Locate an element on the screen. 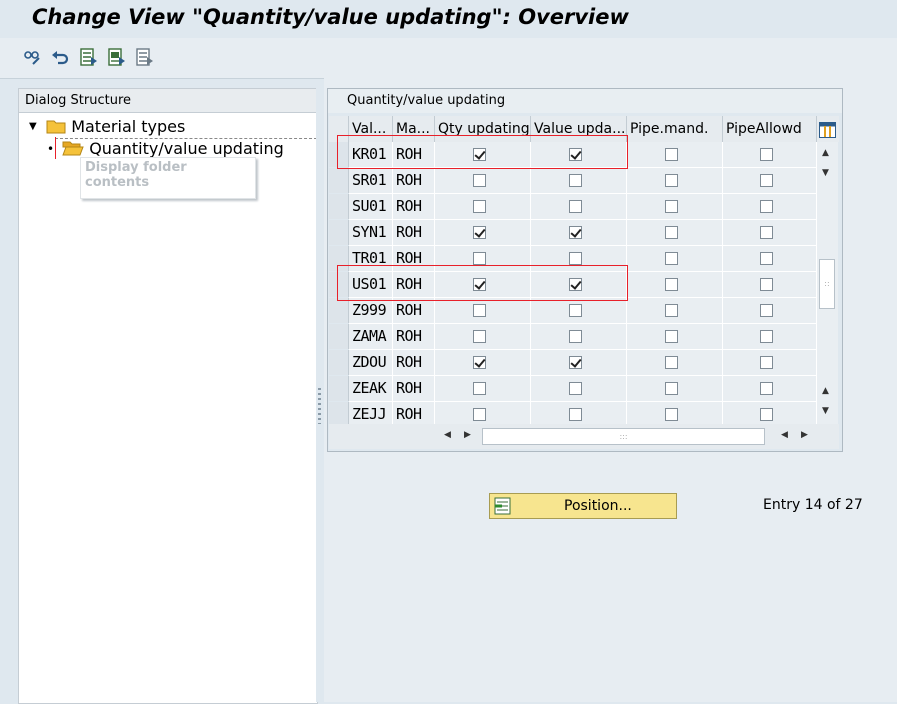 The width and height of the screenshot is (897, 704). table-settings-icon is located at coordinates (828, 129).